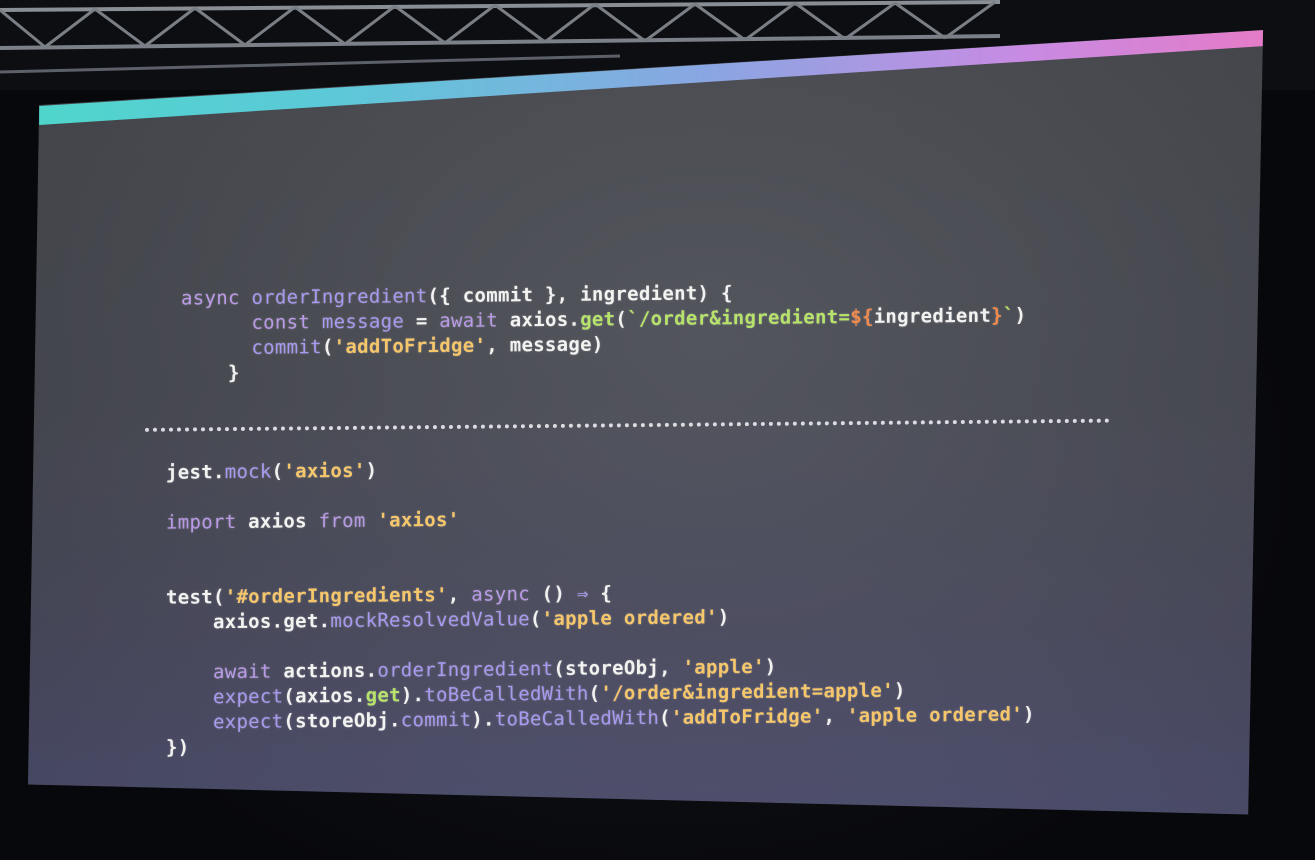 The height and width of the screenshot is (860, 1315). Describe the element at coordinates (277, 521) in the screenshot. I see `code-token: axios` at that location.